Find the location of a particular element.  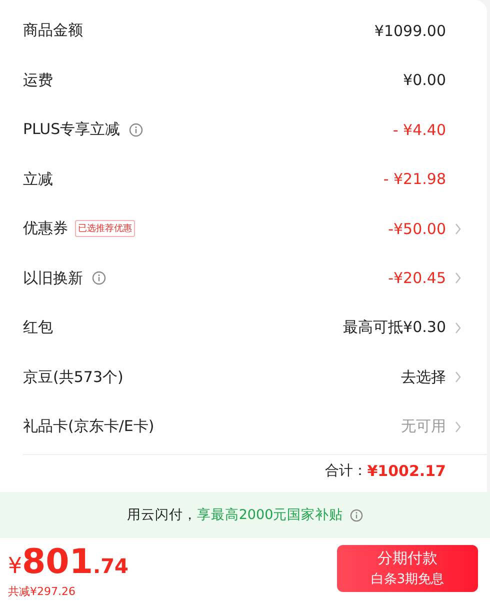

row-value: - ¥4.40 is located at coordinates (419, 129).